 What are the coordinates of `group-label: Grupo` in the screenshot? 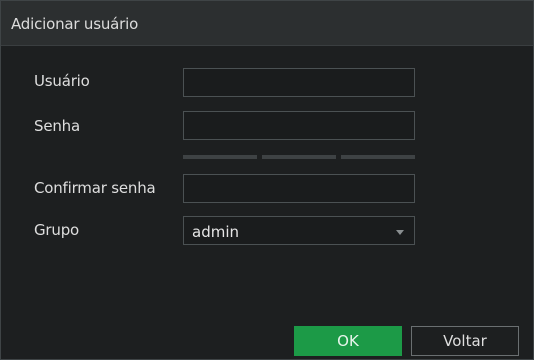 It's located at (56, 230).